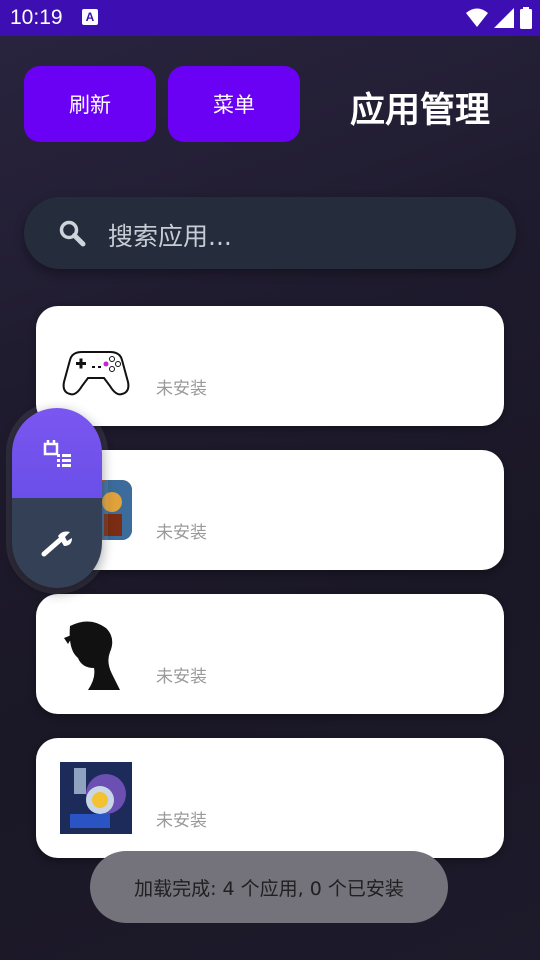 The width and height of the screenshot is (540, 960). What do you see at coordinates (90, 17) in the screenshot?
I see `notification-icon: A` at bounding box center [90, 17].